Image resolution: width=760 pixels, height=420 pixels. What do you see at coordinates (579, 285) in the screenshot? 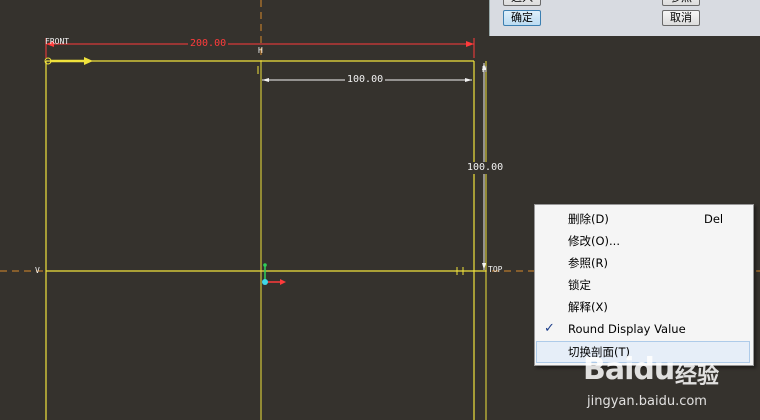
I see `menu-item-label: 锁定` at bounding box center [579, 285].